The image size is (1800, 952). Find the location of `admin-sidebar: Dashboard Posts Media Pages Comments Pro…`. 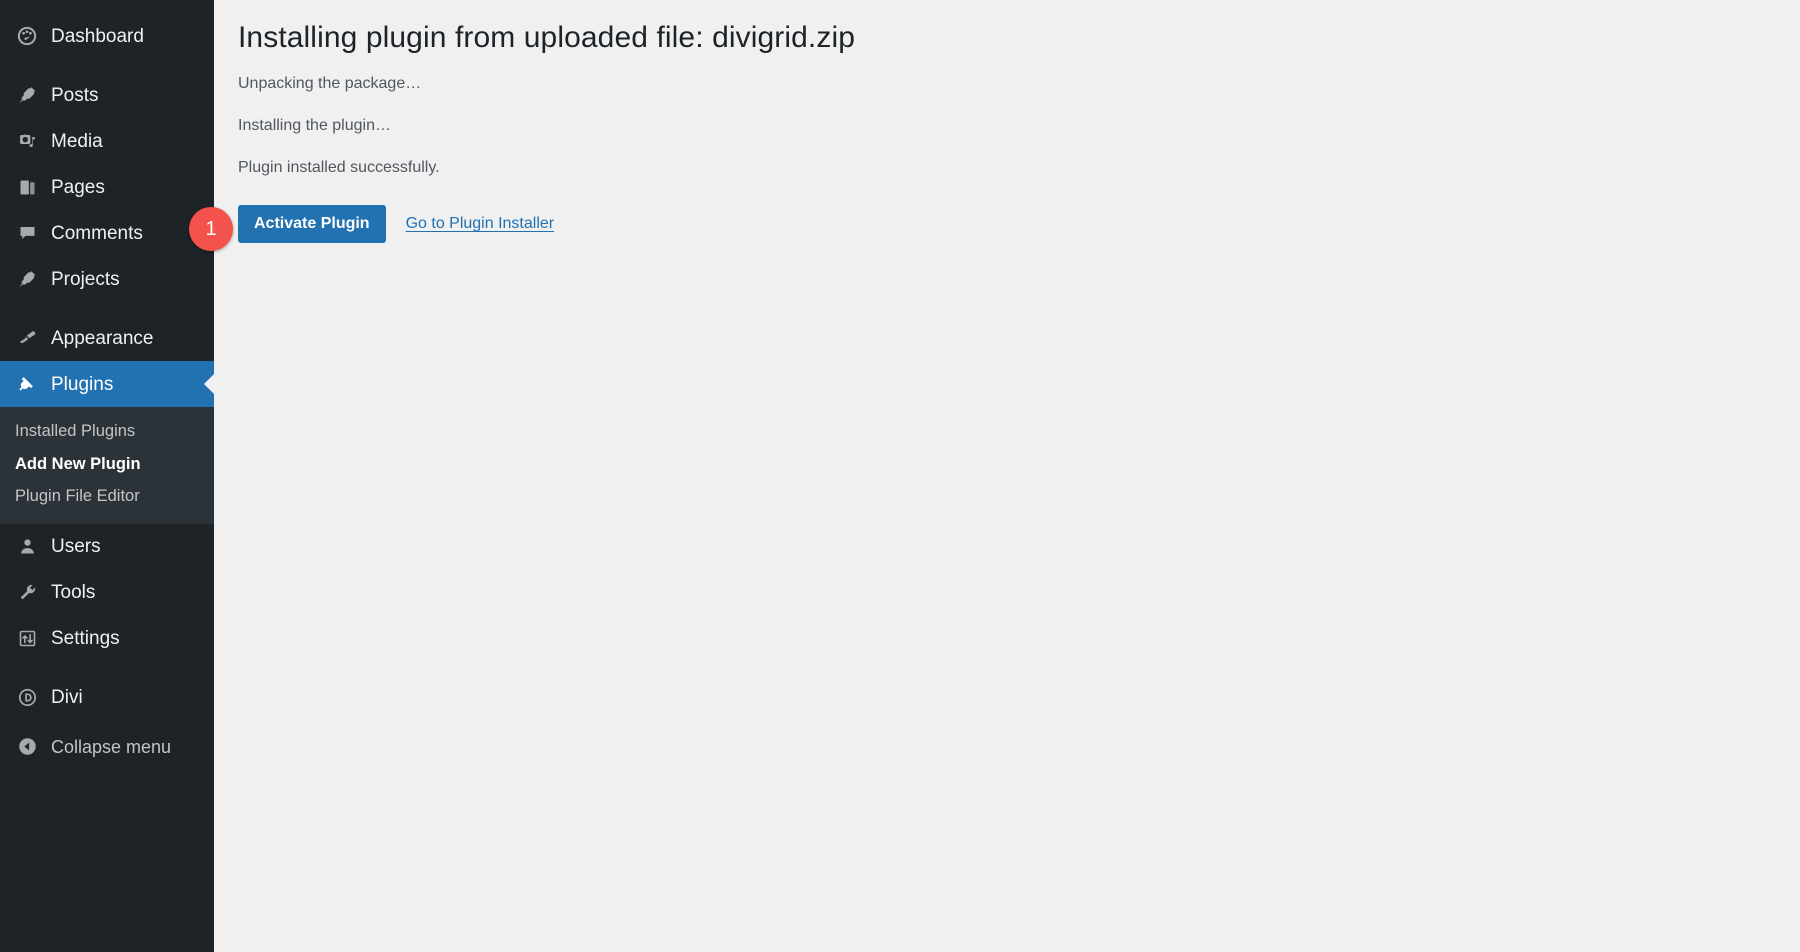

admin-sidebar: Dashboard Posts Media Pages Comments Pro… is located at coordinates (107, 476).